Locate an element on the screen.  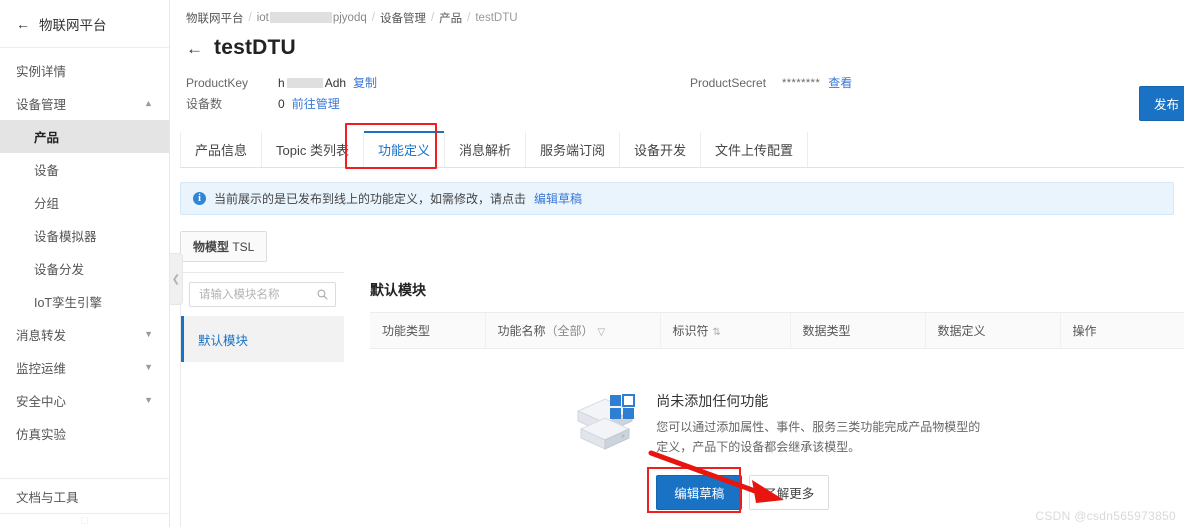
info-banner-text: 当前展示的是已发布到线上的功能定义，如需修改，请点击 is located at coordinates (370, 199).